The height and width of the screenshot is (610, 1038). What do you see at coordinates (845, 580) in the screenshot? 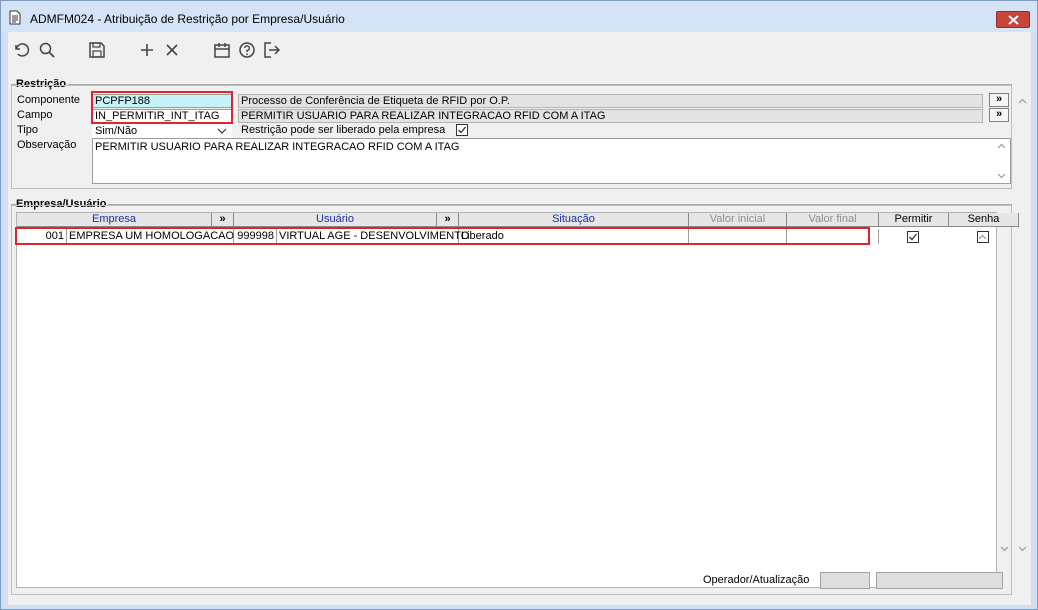
I see `operador-field` at bounding box center [845, 580].